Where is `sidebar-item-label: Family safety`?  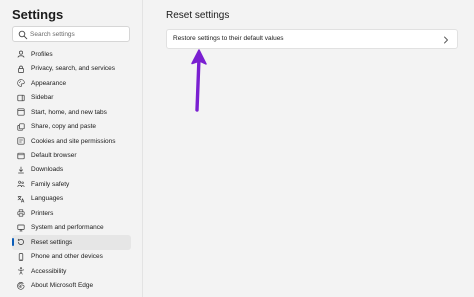 sidebar-item-label: Family safety is located at coordinates (50, 184).